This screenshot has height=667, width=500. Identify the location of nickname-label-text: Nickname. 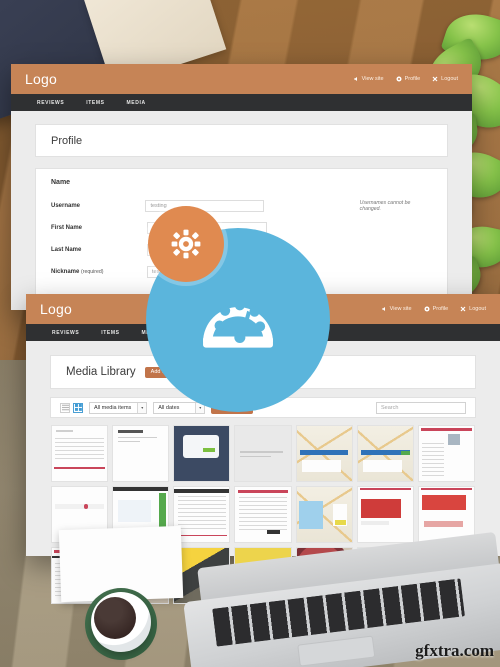
(65, 272).